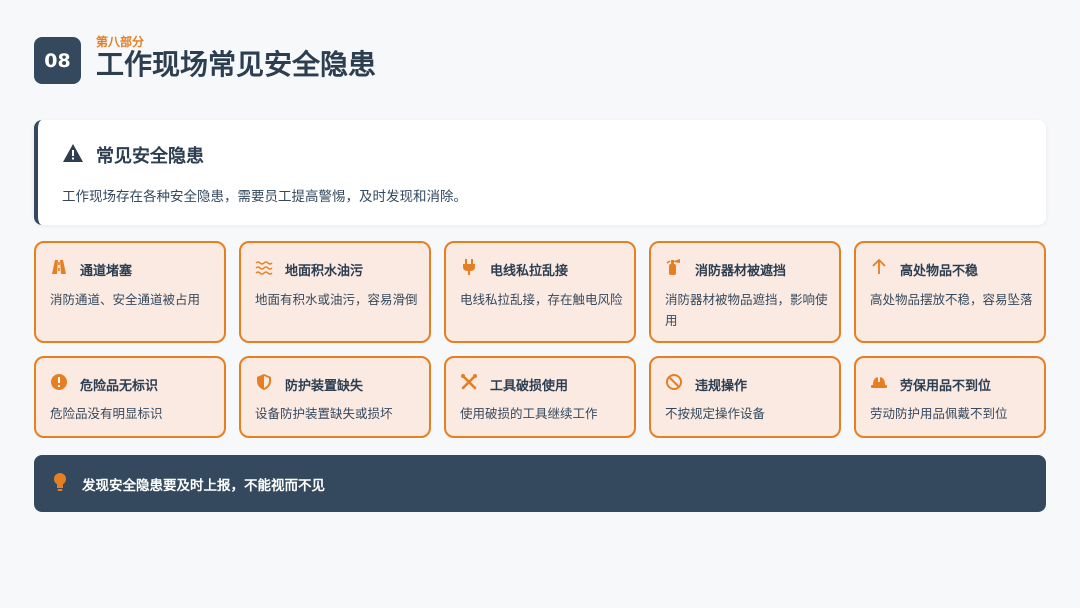 The width and height of the screenshot is (1080, 608). Describe the element at coordinates (324, 386) in the screenshot. I see `card-title: 防护装置缺失` at that location.